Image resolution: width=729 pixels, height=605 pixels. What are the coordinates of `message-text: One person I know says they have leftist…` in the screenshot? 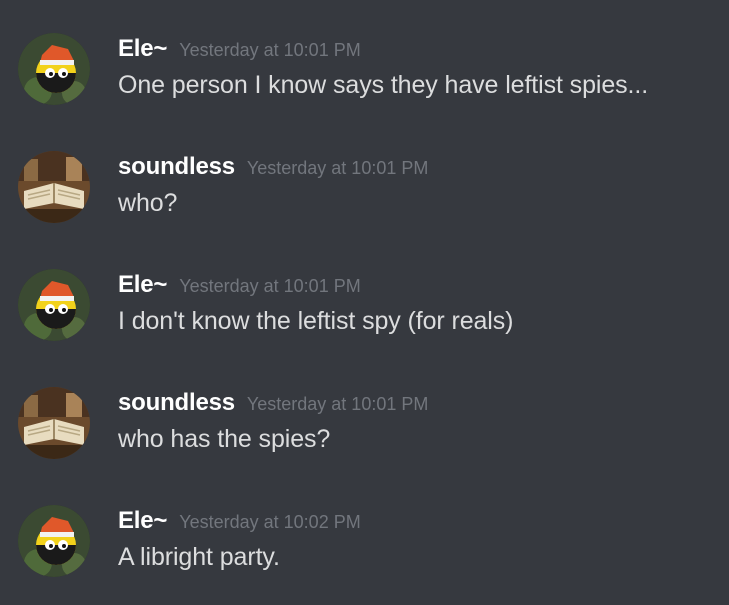 It's located at (383, 85).